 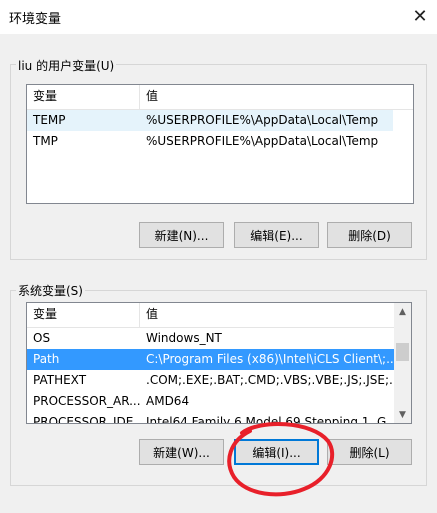 What do you see at coordinates (402, 363) in the screenshot?
I see `system-variables-scrollbar: ▲ ▼` at bounding box center [402, 363].